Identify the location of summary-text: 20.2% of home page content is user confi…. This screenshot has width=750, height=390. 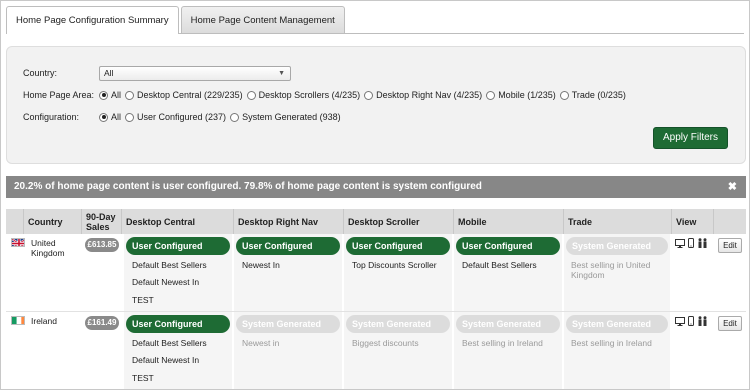
(248, 186).